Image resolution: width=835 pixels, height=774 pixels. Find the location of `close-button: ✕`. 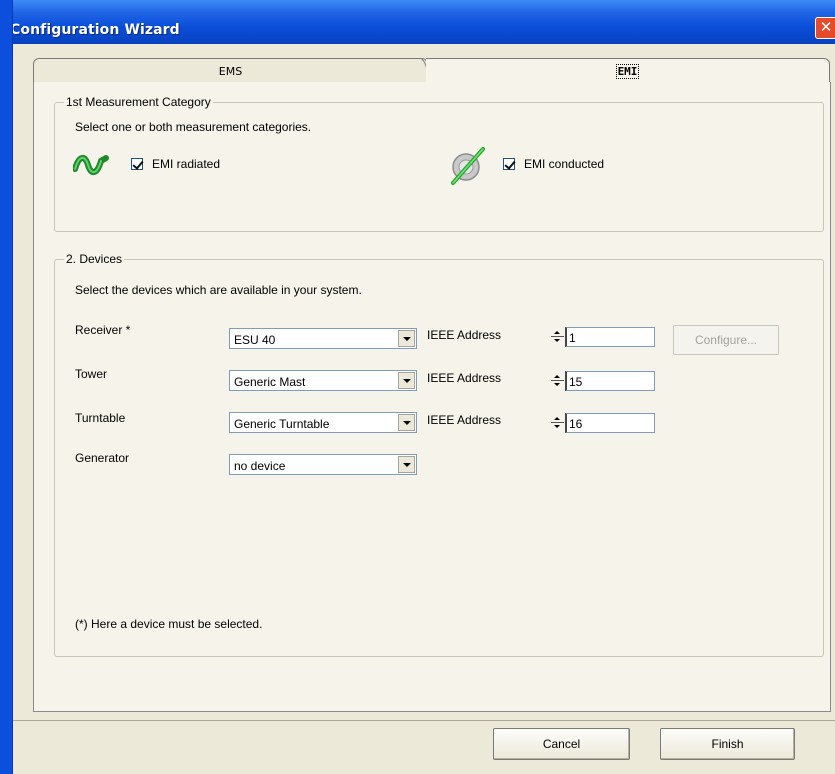

close-button: ✕ is located at coordinates (825, 28).